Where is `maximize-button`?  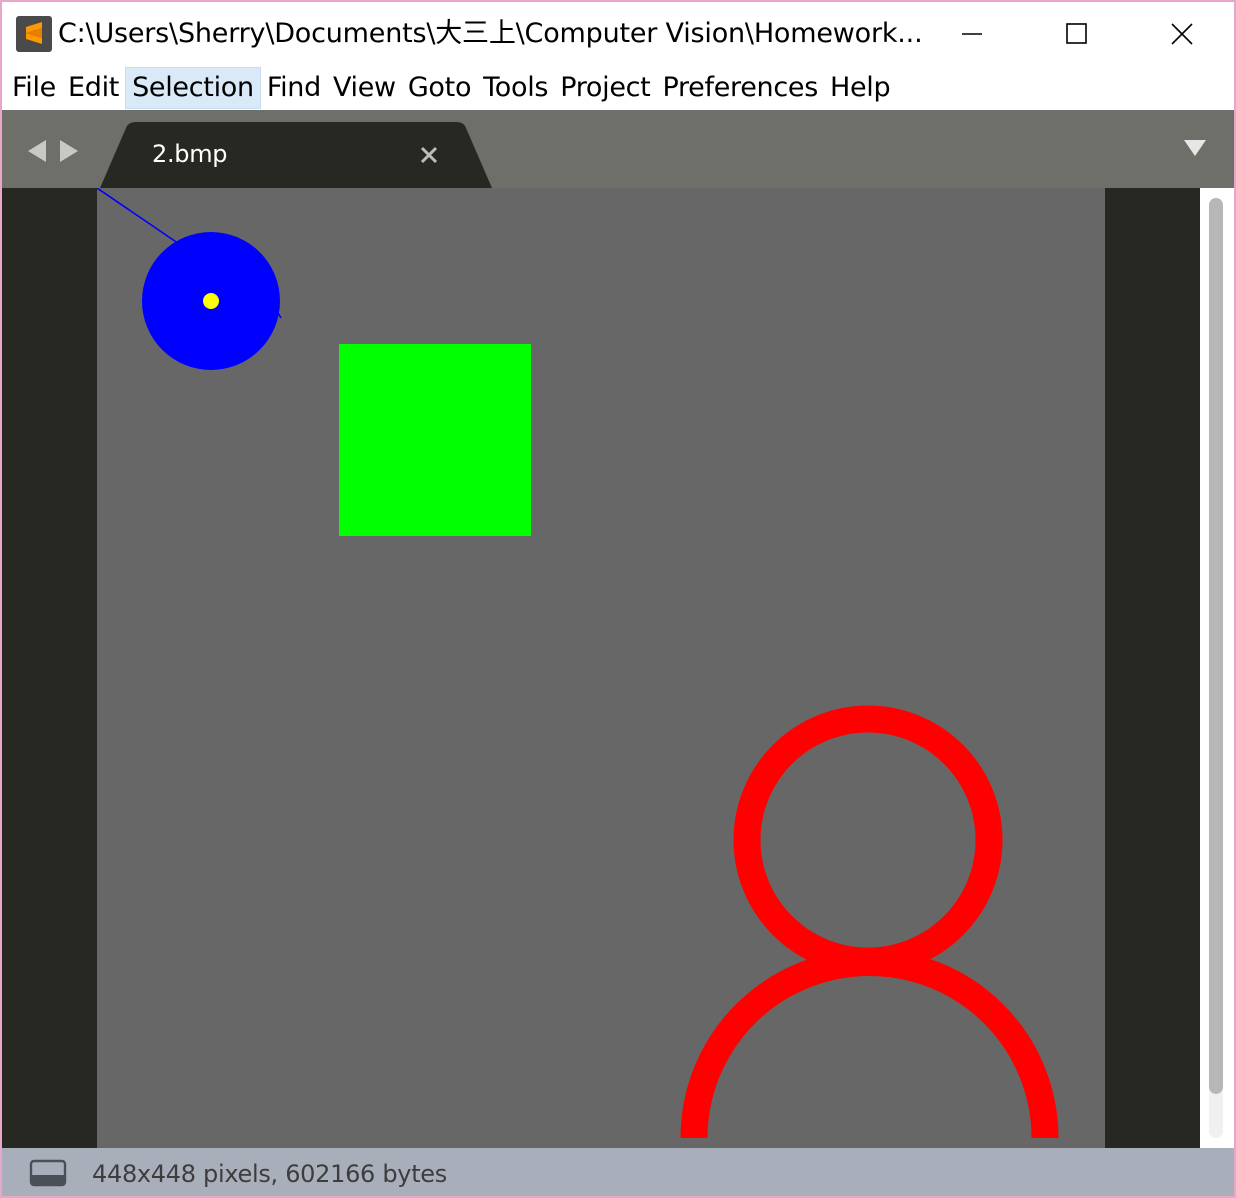 maximize-button is located at coordinates (1077, 34).